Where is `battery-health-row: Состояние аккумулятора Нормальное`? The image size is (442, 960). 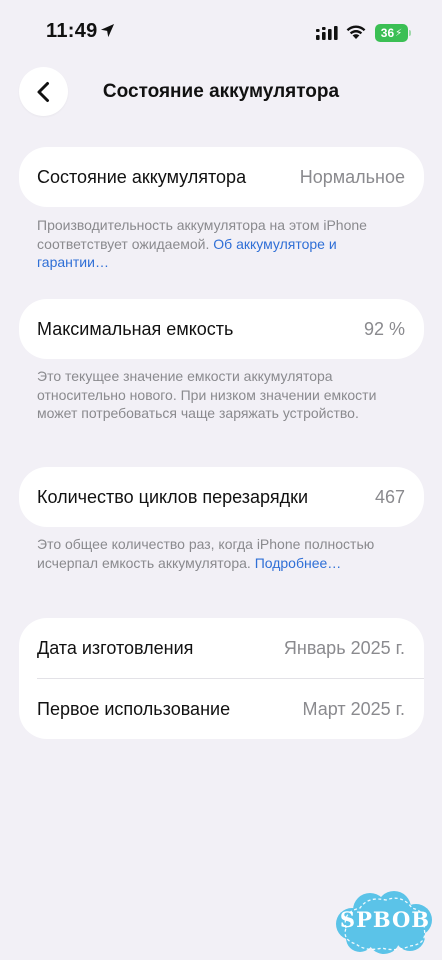 battery-health-row: Состояние аккумулятора Нормальное is located at coordinates (221, 177).